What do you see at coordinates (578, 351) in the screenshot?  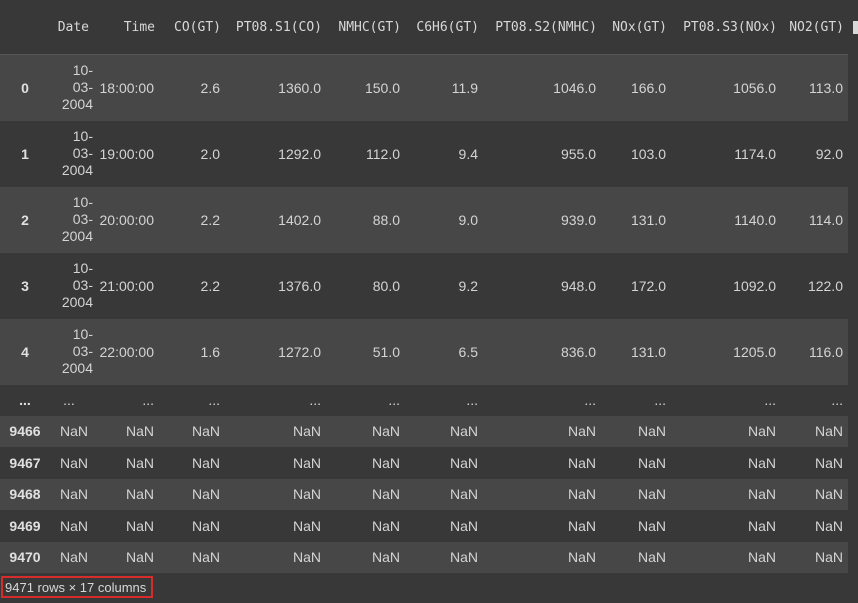 I see `table-cell: 836.0` at bounding box center [578, 351].